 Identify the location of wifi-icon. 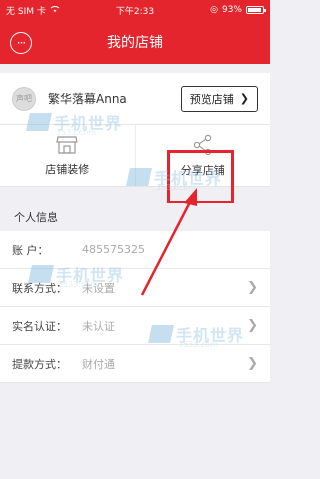
(55, 10).